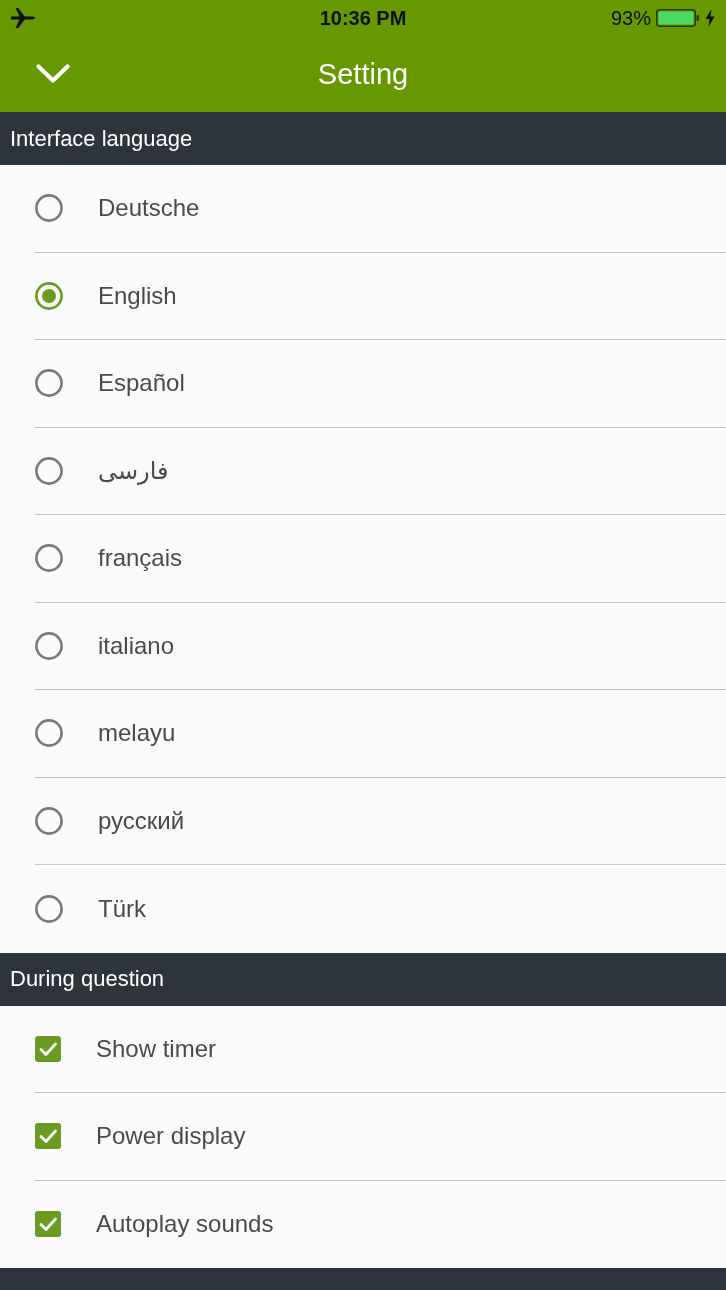 This screenshot has width=726, height=1290. I want to click on battery-icon, so click(678, 18).